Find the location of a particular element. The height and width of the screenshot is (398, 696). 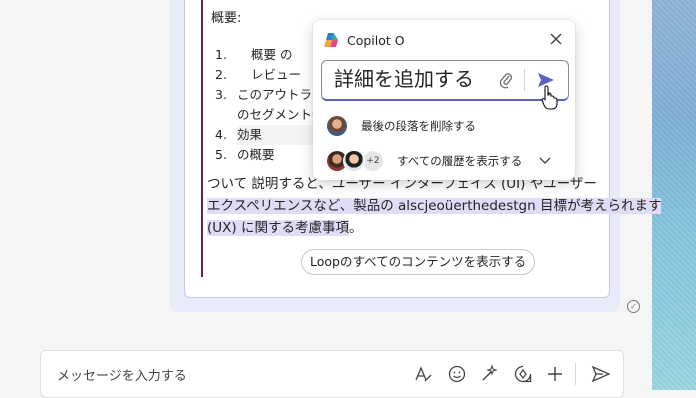

read-receipt-icon: ✓ is located at coordinates (633, 306).